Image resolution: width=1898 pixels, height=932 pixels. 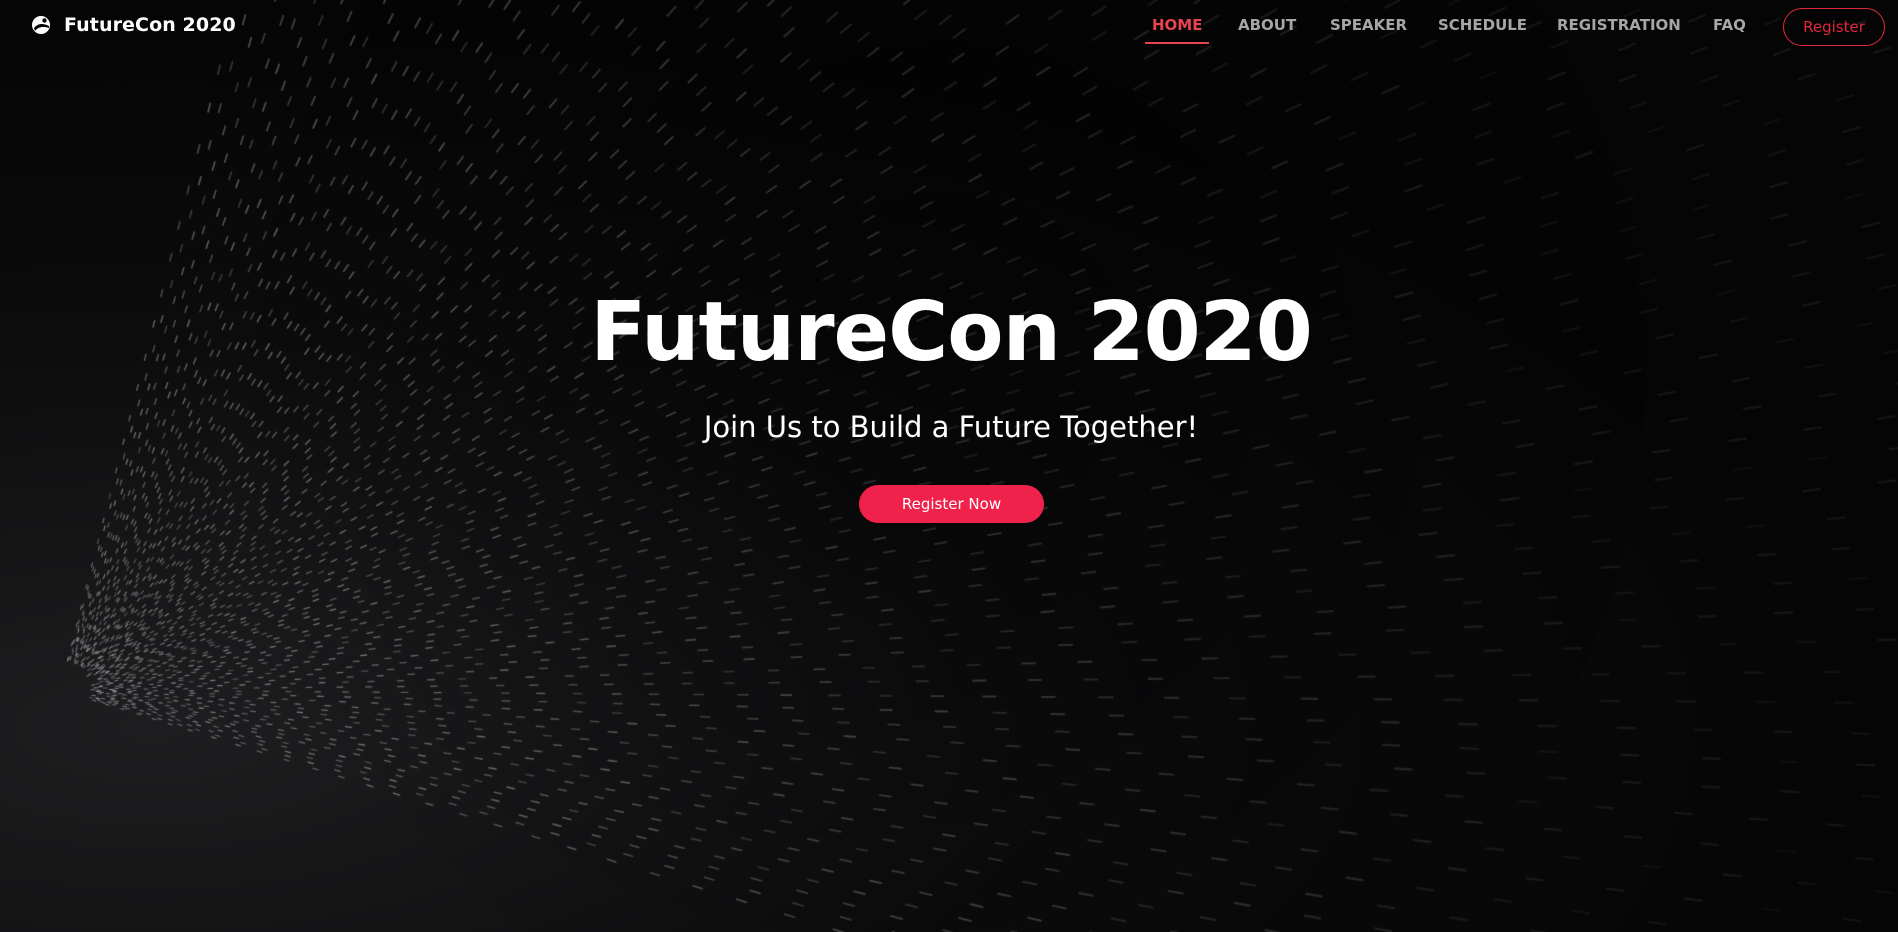 I want to click on register-now-button: Register Now, so click(x=951, y=504).